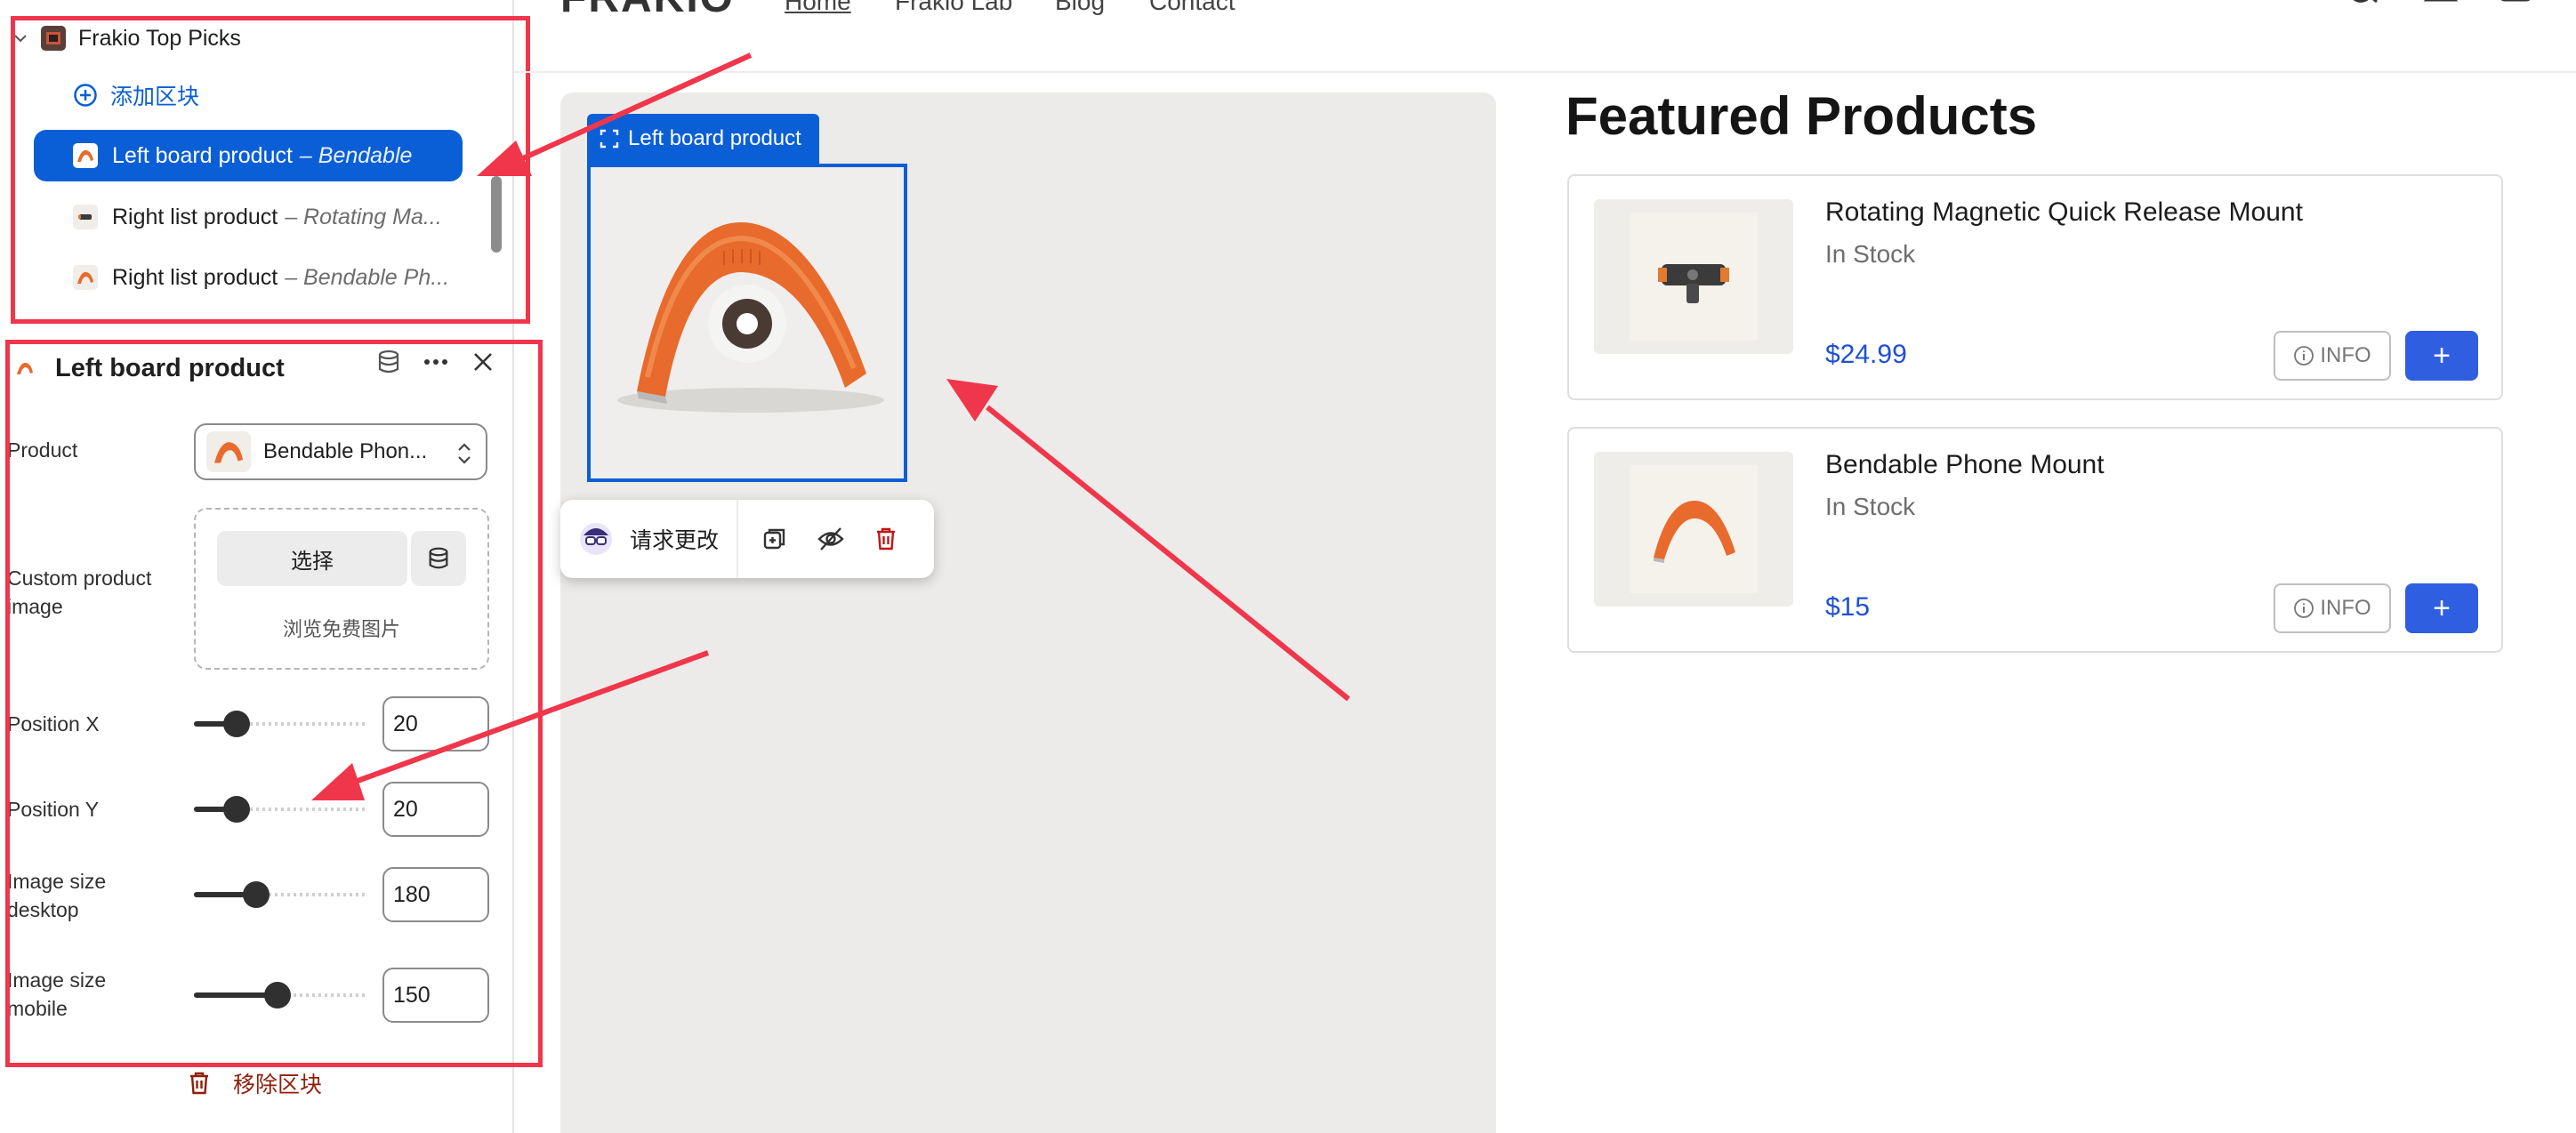 The width and height of the screenshot is (2576, 1133). I want to click on custom-image-label: Custom product image, so click(79, 592).